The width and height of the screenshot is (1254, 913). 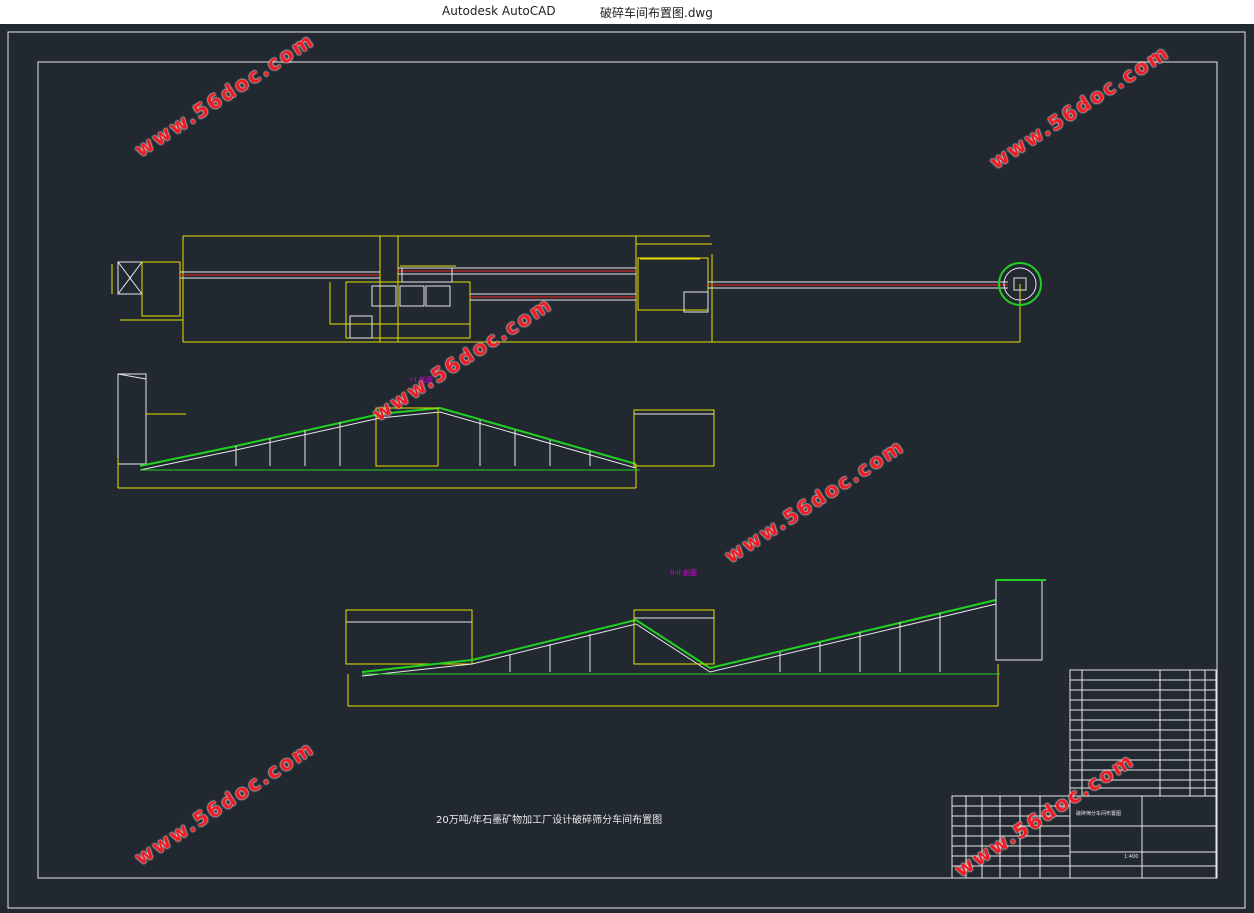 What do you see at coordinates (684, 573) in the screenshot?
I see `section-2-label: II-II 剖面` at bounding box center [684, 573].